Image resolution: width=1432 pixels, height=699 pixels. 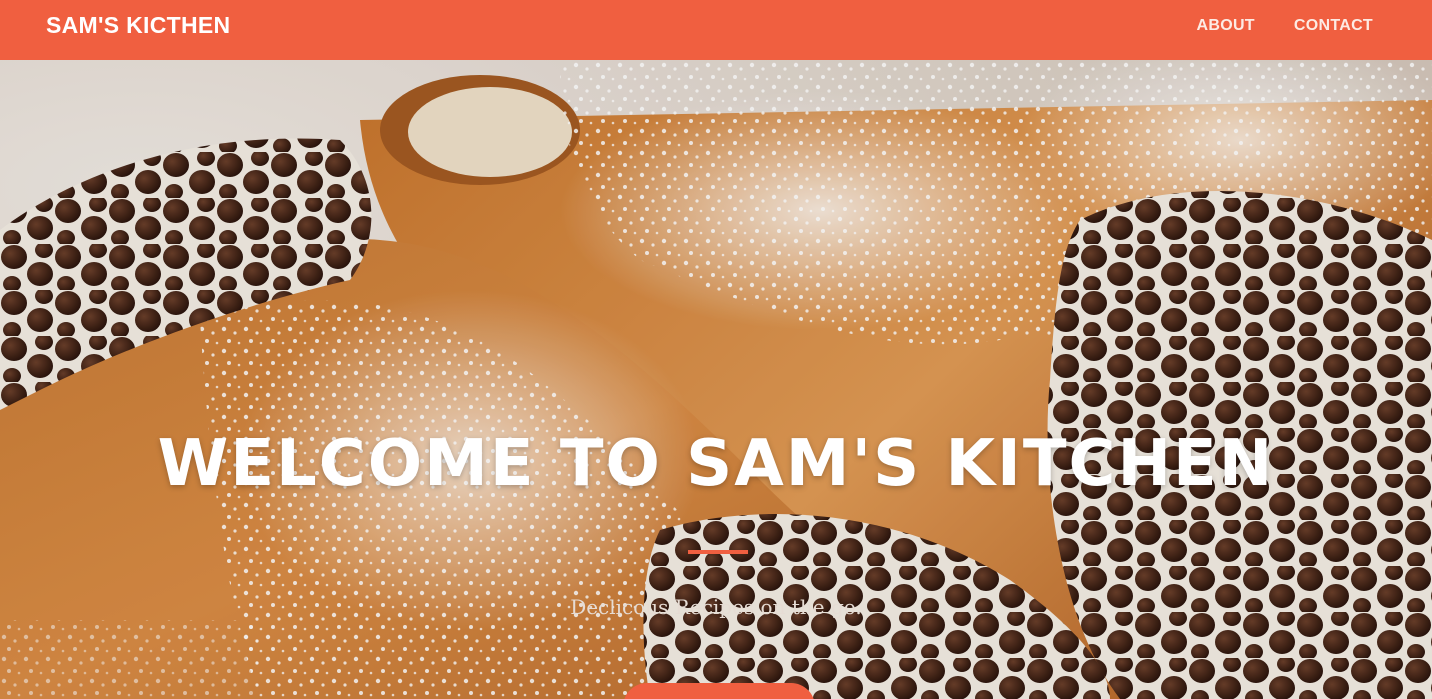 I want to click on brand-logo-link: SAM'S KICTHEN, so click(x=138, y=25).